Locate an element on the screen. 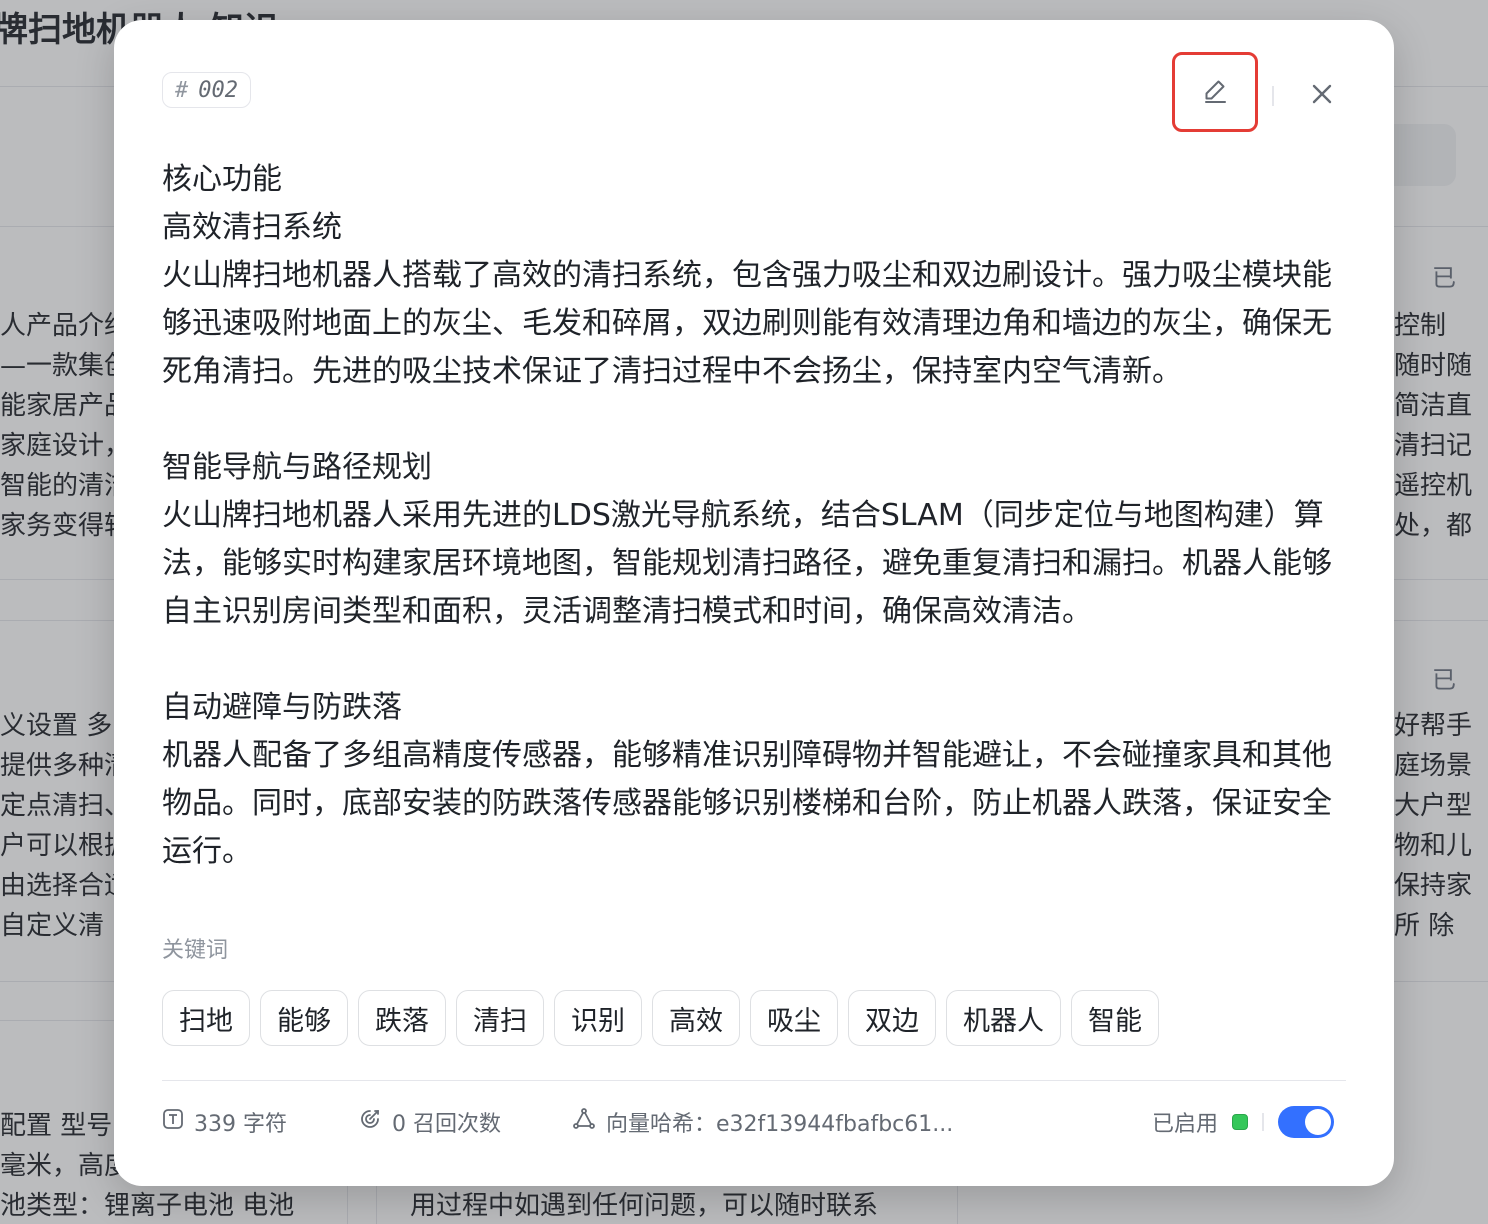 The width and height of the screenshot is (1488, 1224). keyword-tag: 识别 is located at coordinates (598, 1018).